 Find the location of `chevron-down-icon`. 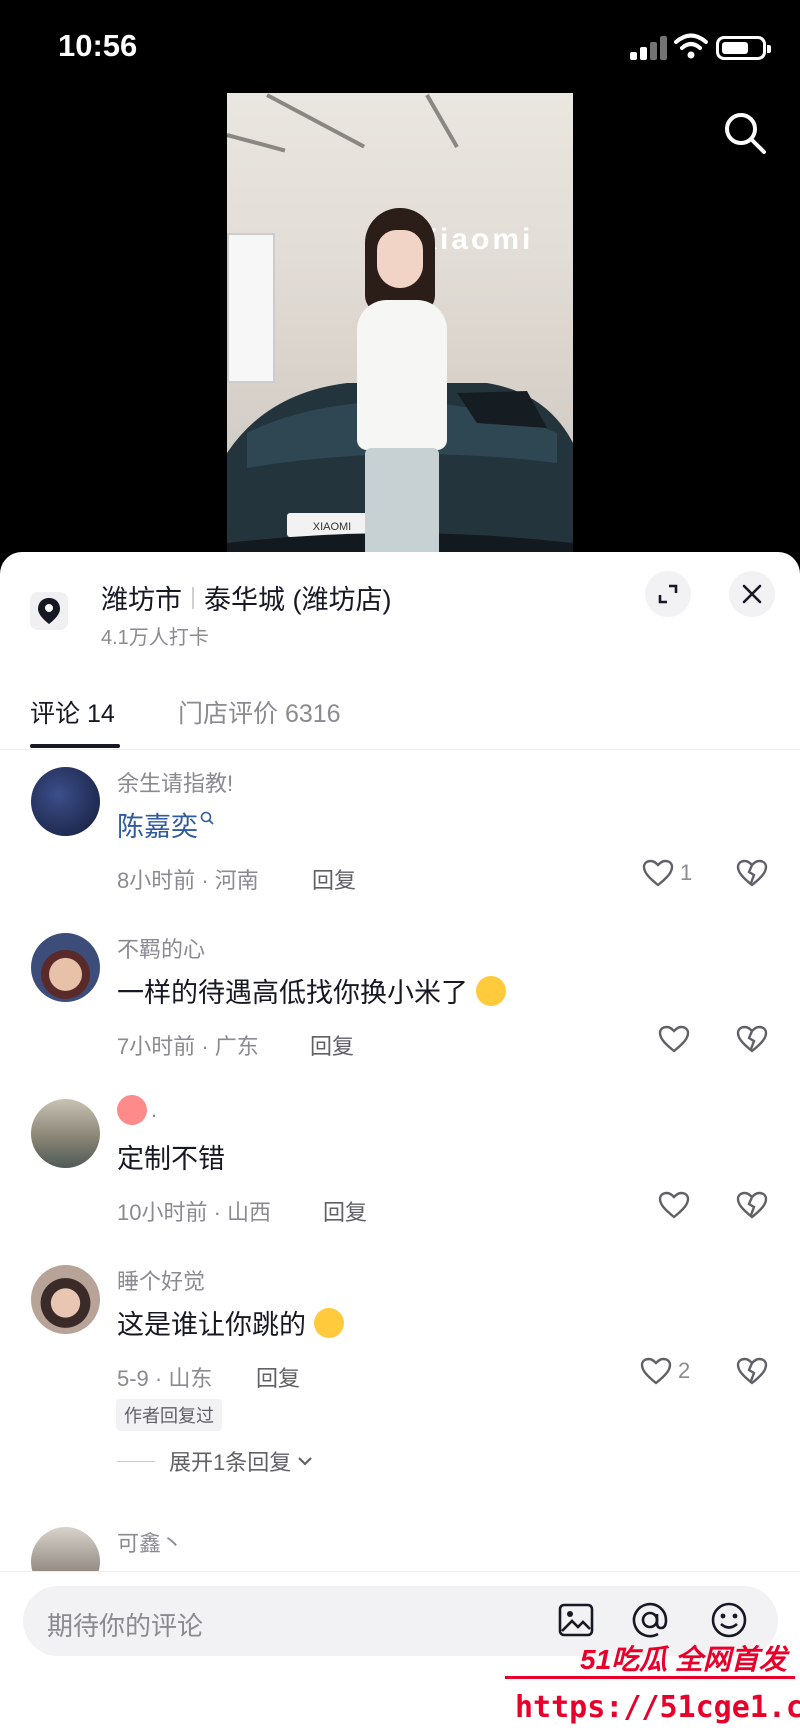

chevron-down-icon is located at coordinates (305, 1461).